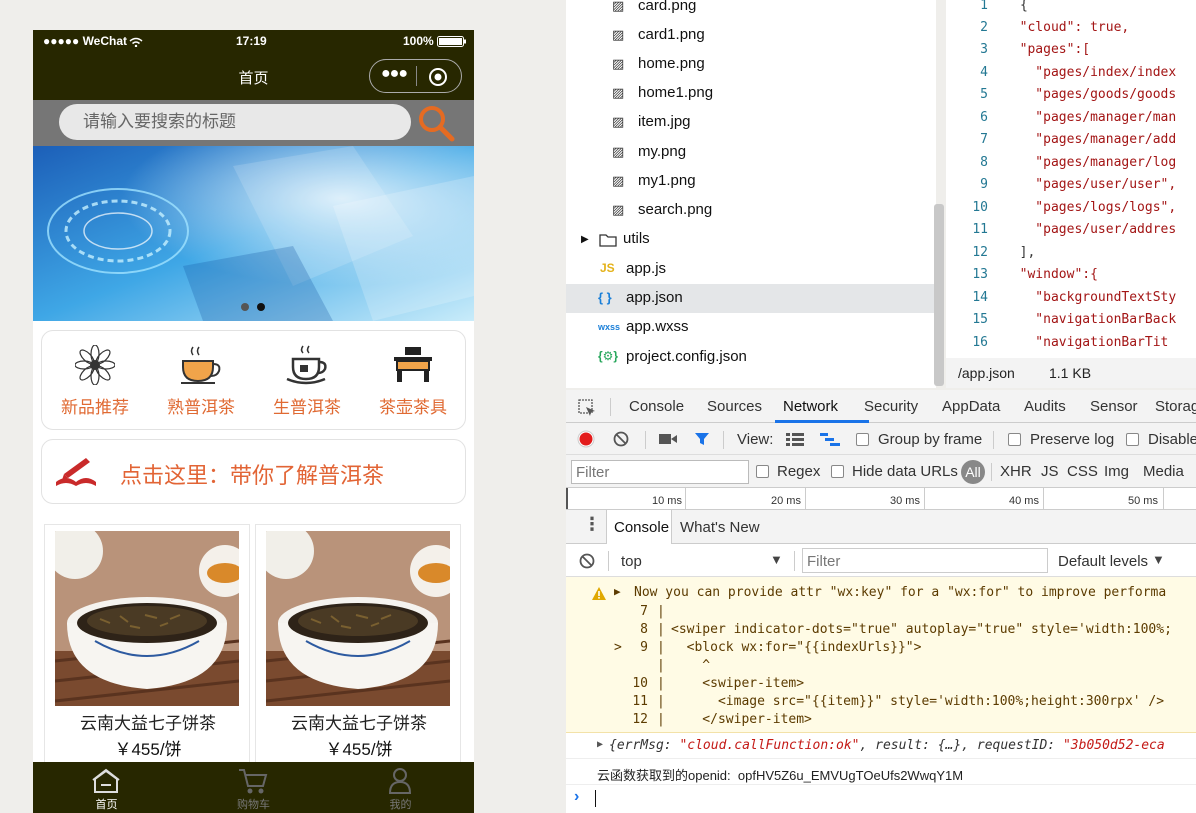 The width and height of the screenshot is (1196, 813). Describe the element at coordinates (400, 787) in the screenshot. I see `tab-profile: 我的` at that location.